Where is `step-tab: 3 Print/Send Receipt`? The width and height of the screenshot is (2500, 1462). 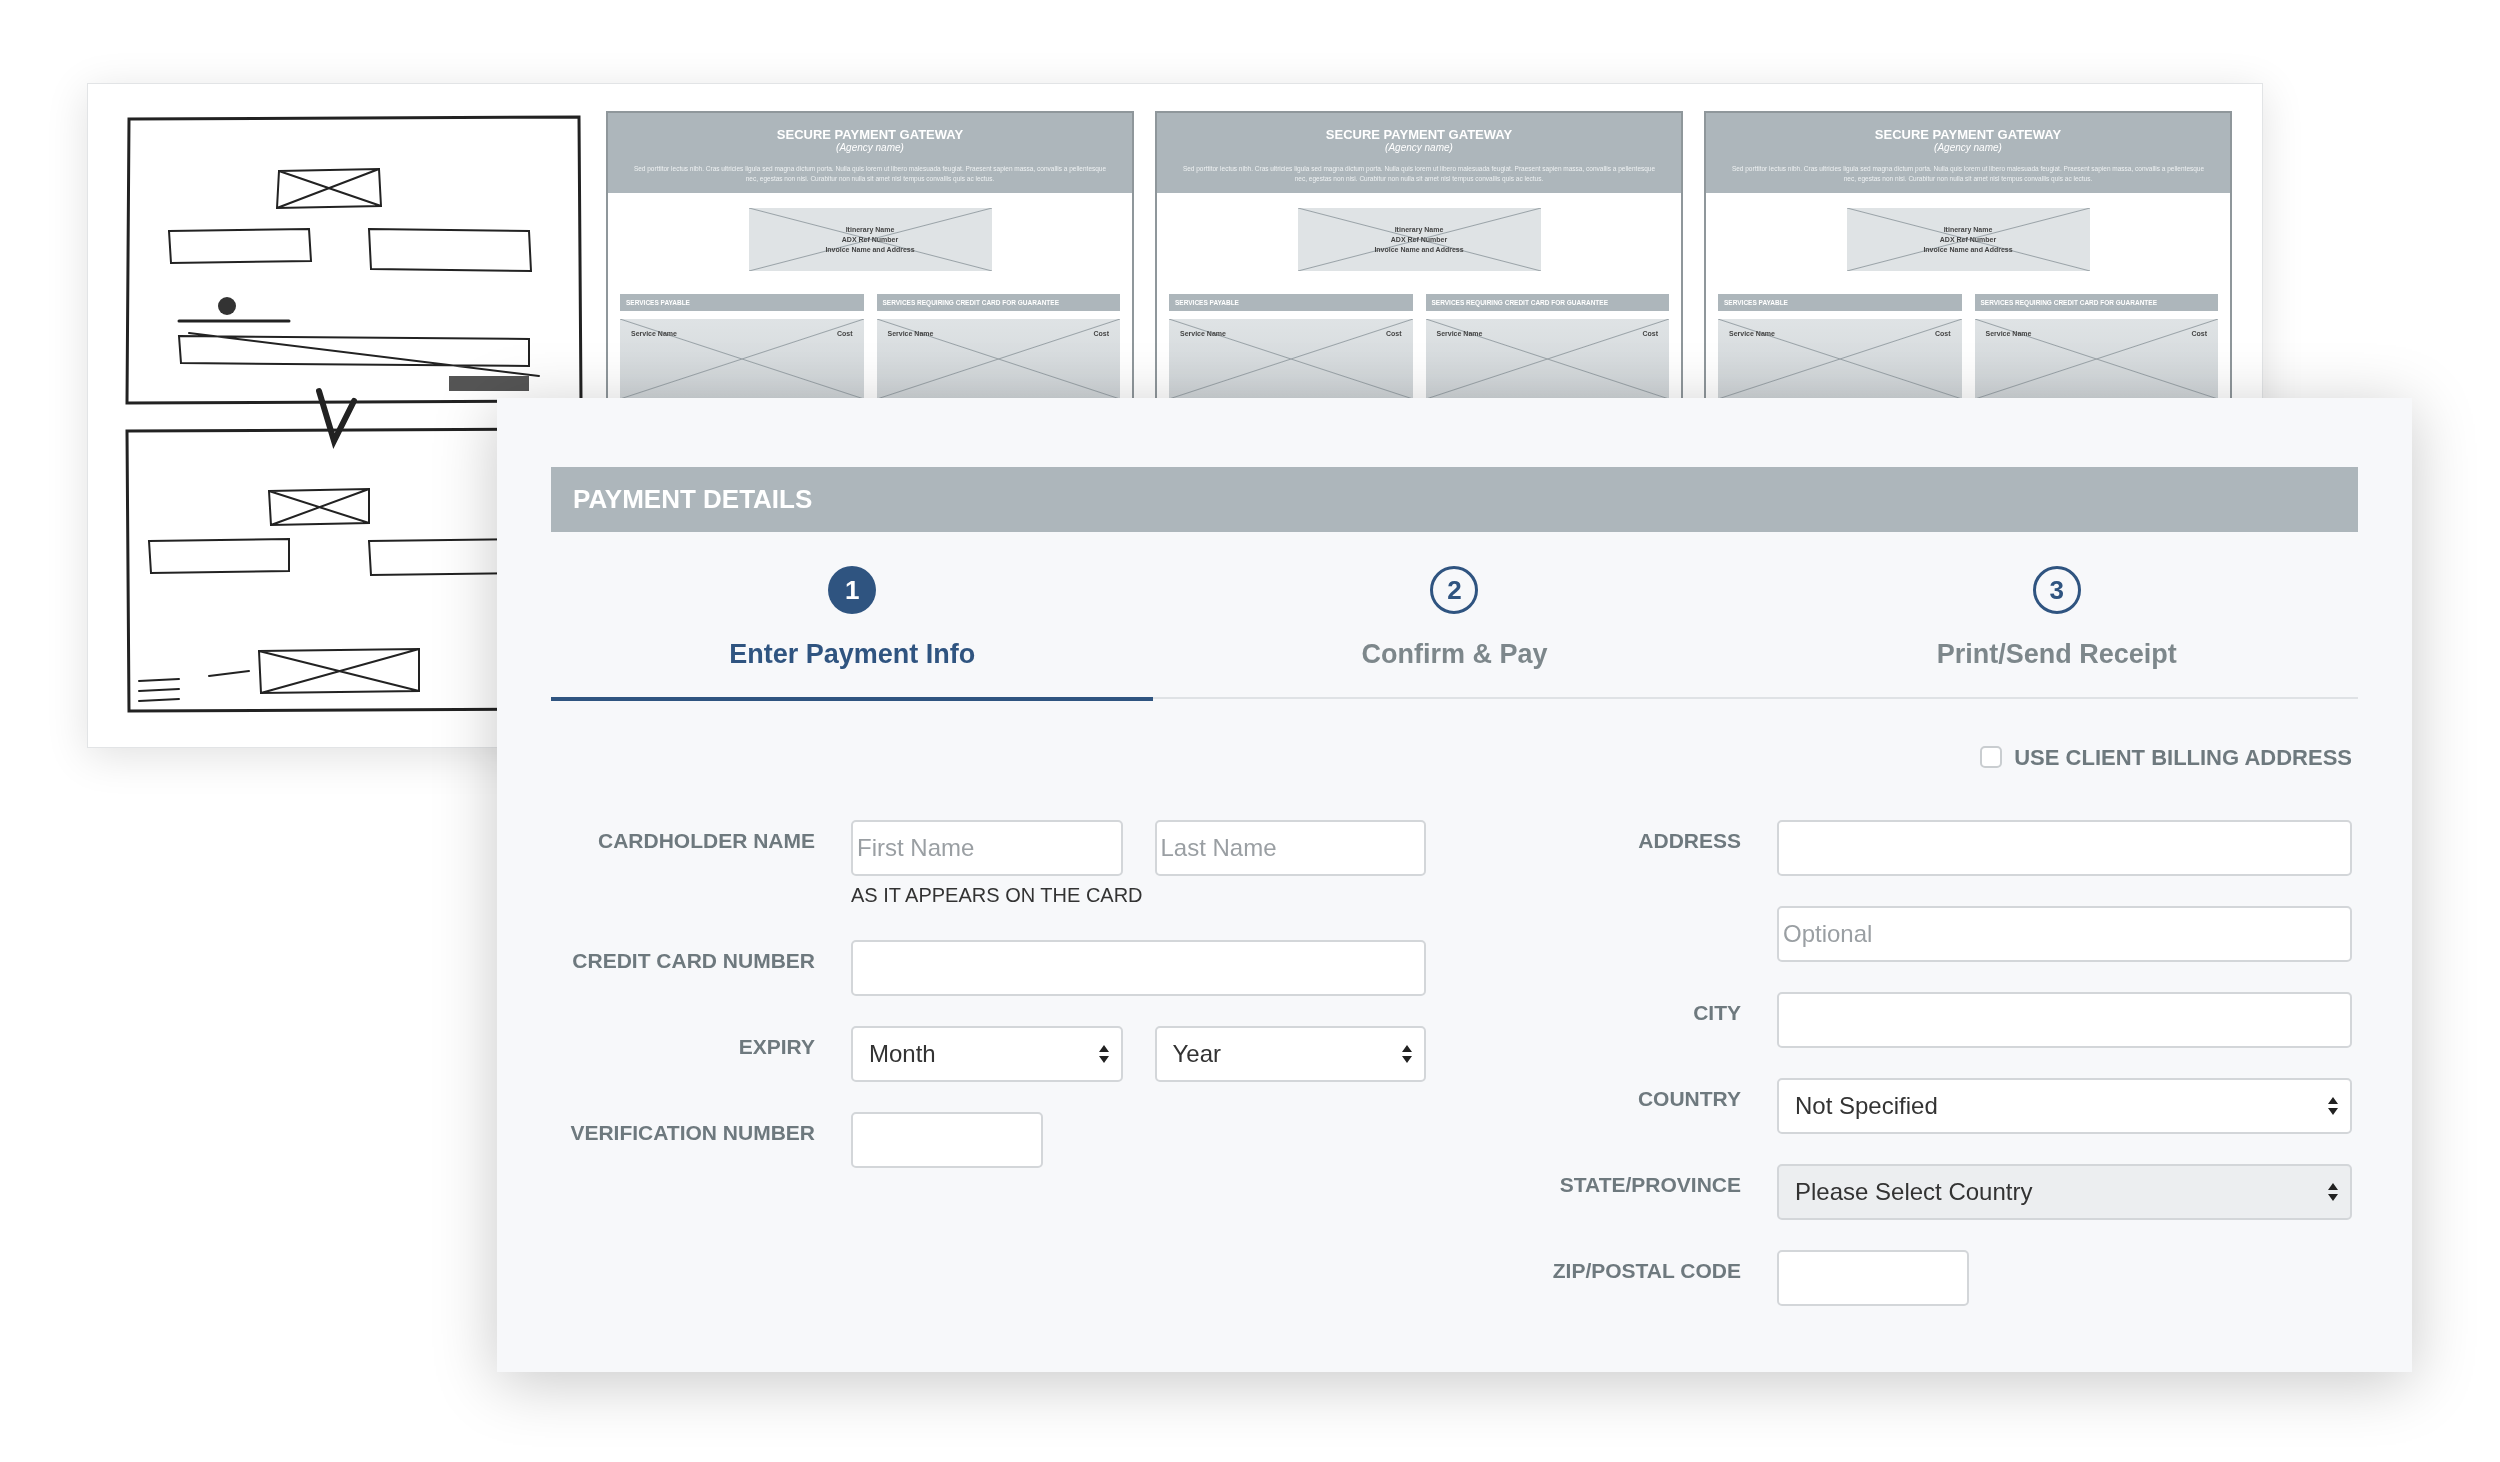
step-tab: 3 Print/Send Receipt is located at coordinates (2056, 615).